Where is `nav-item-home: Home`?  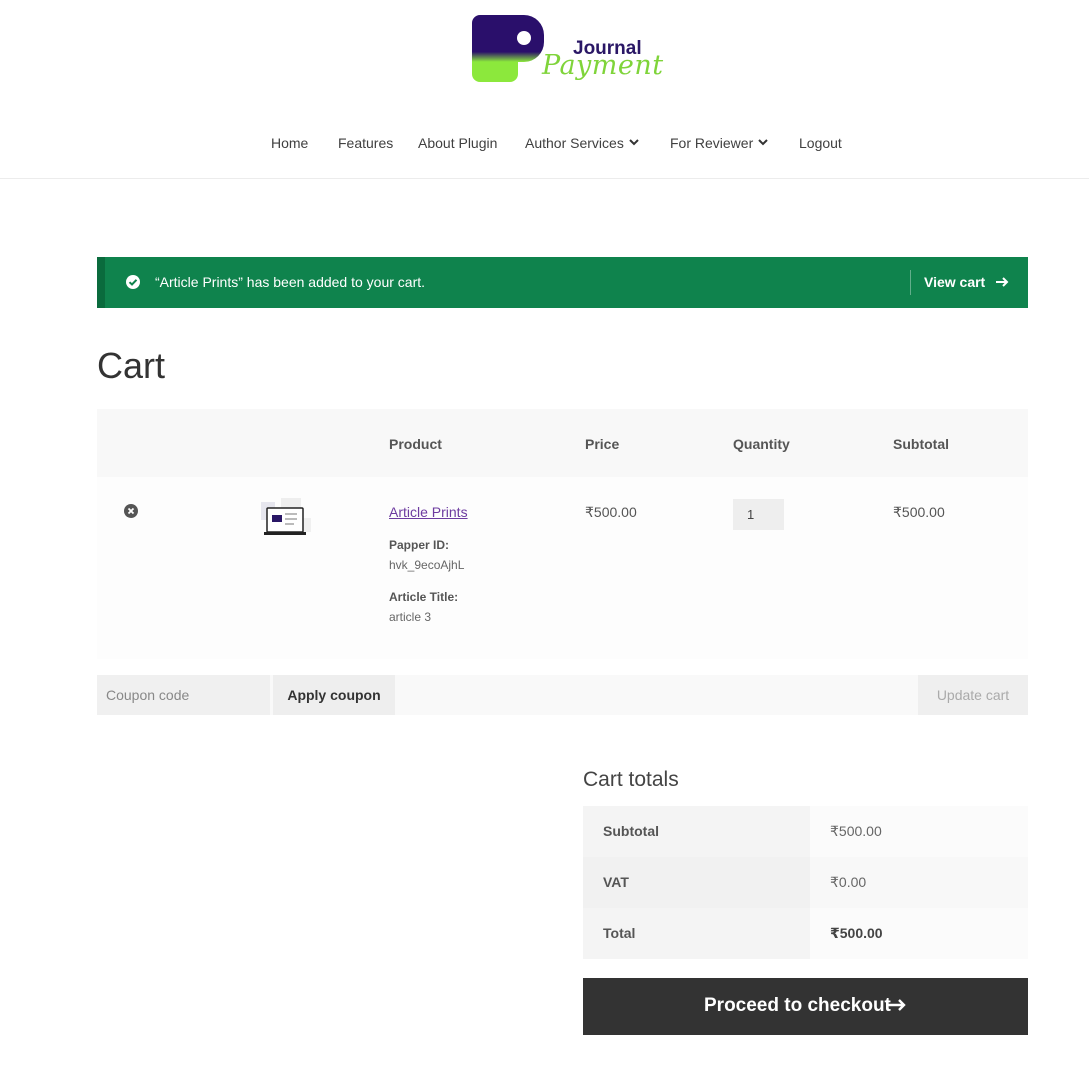 nav-item-home: Home is located at coordinates (289, 143).